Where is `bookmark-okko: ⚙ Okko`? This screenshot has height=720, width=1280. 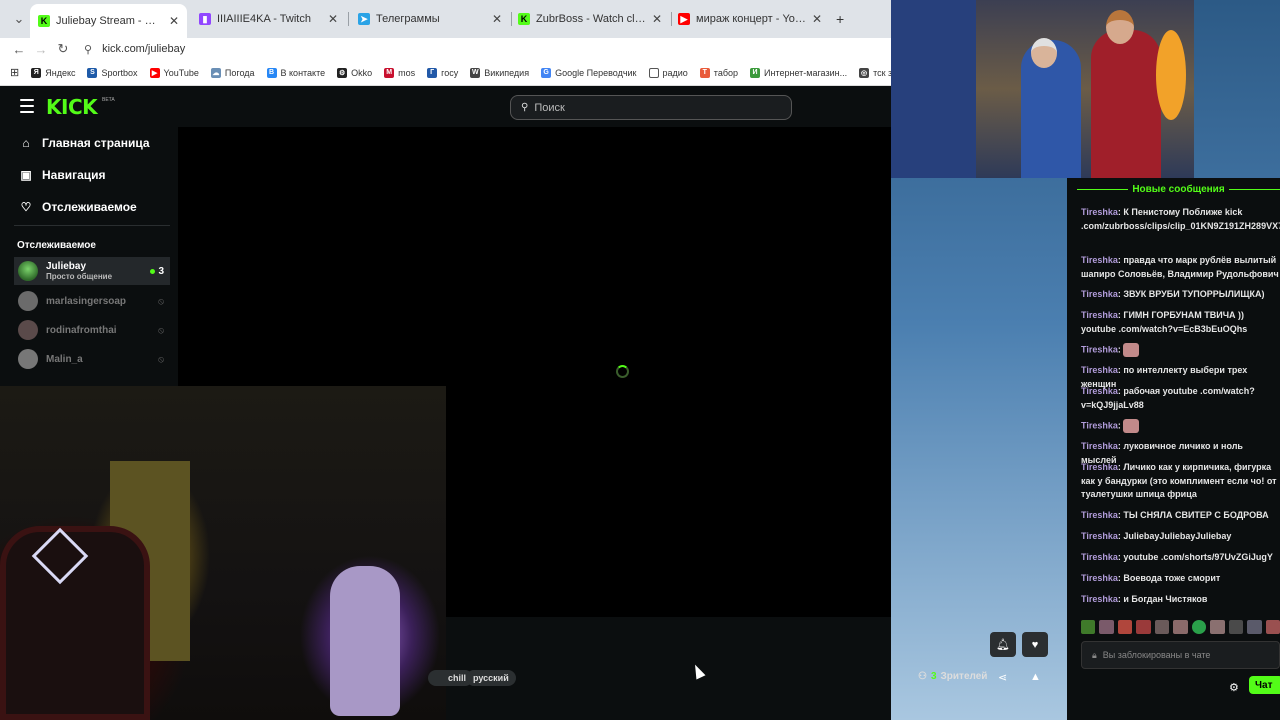
bookmark-okko: ⚙ Okko is located at coordinates (354, 72).